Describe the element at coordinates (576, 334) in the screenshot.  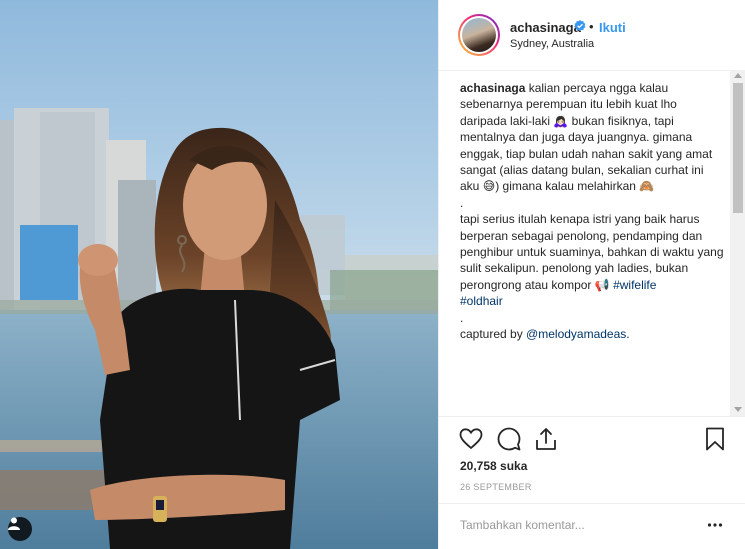
I see `mention-link: @melodyamadeas` at that location.